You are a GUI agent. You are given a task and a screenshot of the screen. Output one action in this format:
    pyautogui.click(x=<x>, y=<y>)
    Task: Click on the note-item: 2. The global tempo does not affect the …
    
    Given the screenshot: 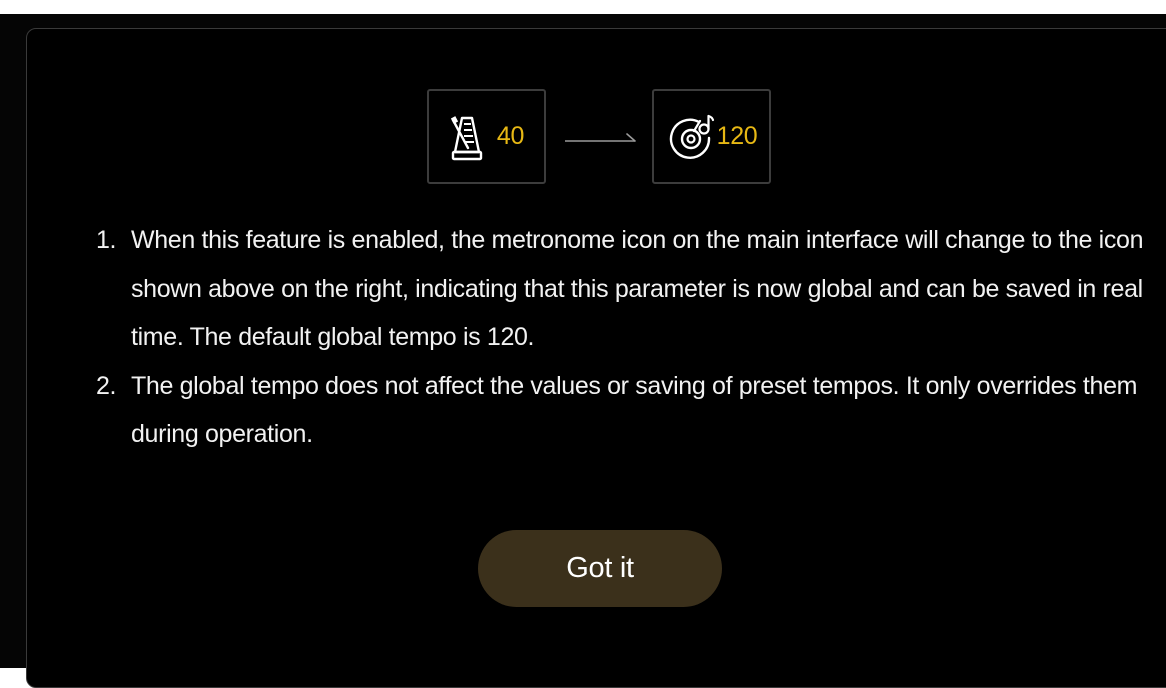 What is the action you would take?
    pyautogui.click(x=621, y=410)
    